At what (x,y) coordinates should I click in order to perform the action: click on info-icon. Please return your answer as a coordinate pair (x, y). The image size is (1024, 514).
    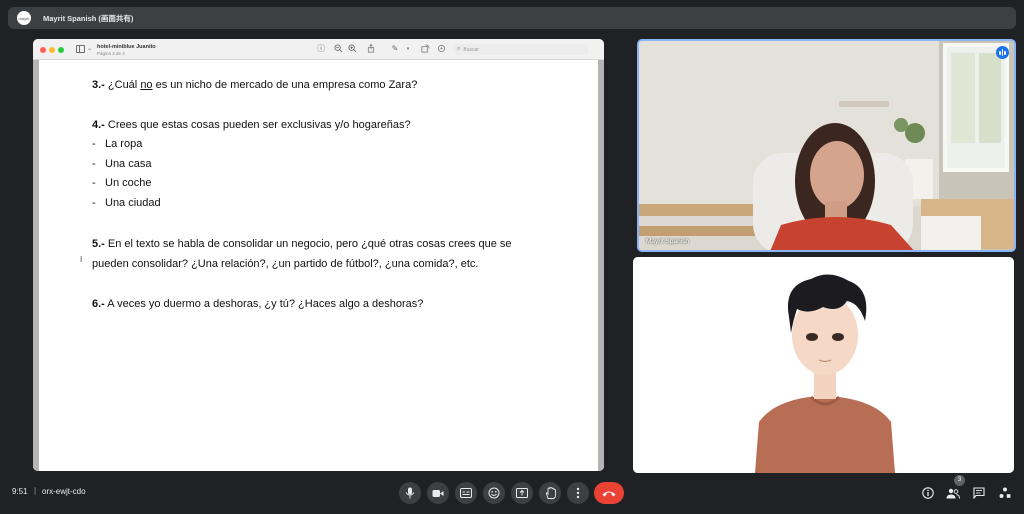
    Looking at the image, I should click on (928, 493).